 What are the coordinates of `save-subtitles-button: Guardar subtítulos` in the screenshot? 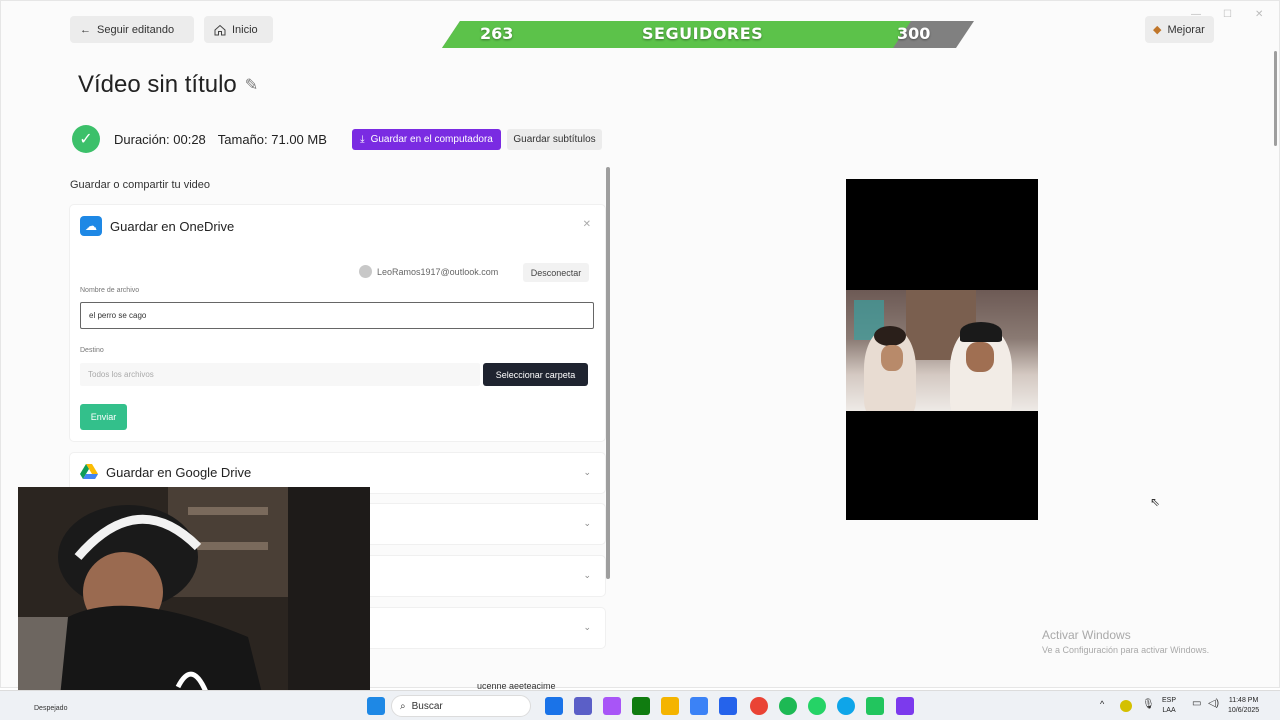 It's located at (554, 139).